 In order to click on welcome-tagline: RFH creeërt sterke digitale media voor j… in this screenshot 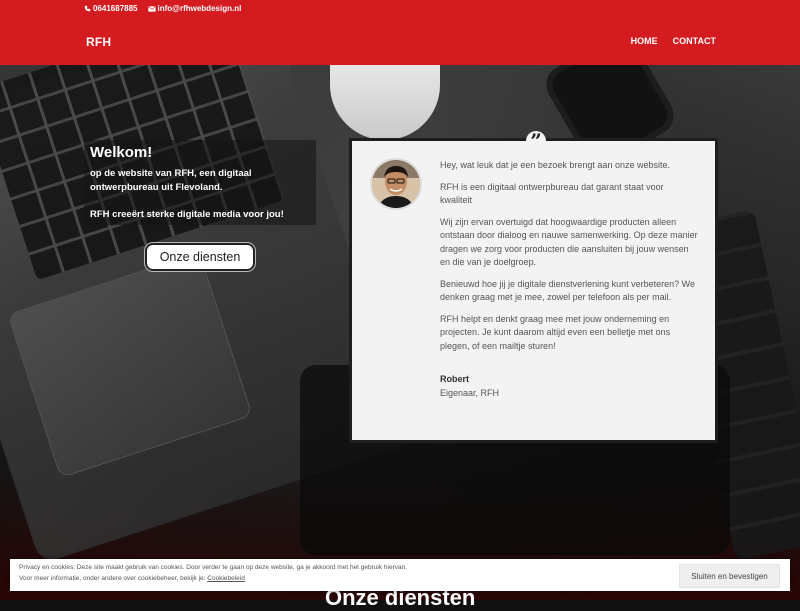, I will do `click(187, 214)`.